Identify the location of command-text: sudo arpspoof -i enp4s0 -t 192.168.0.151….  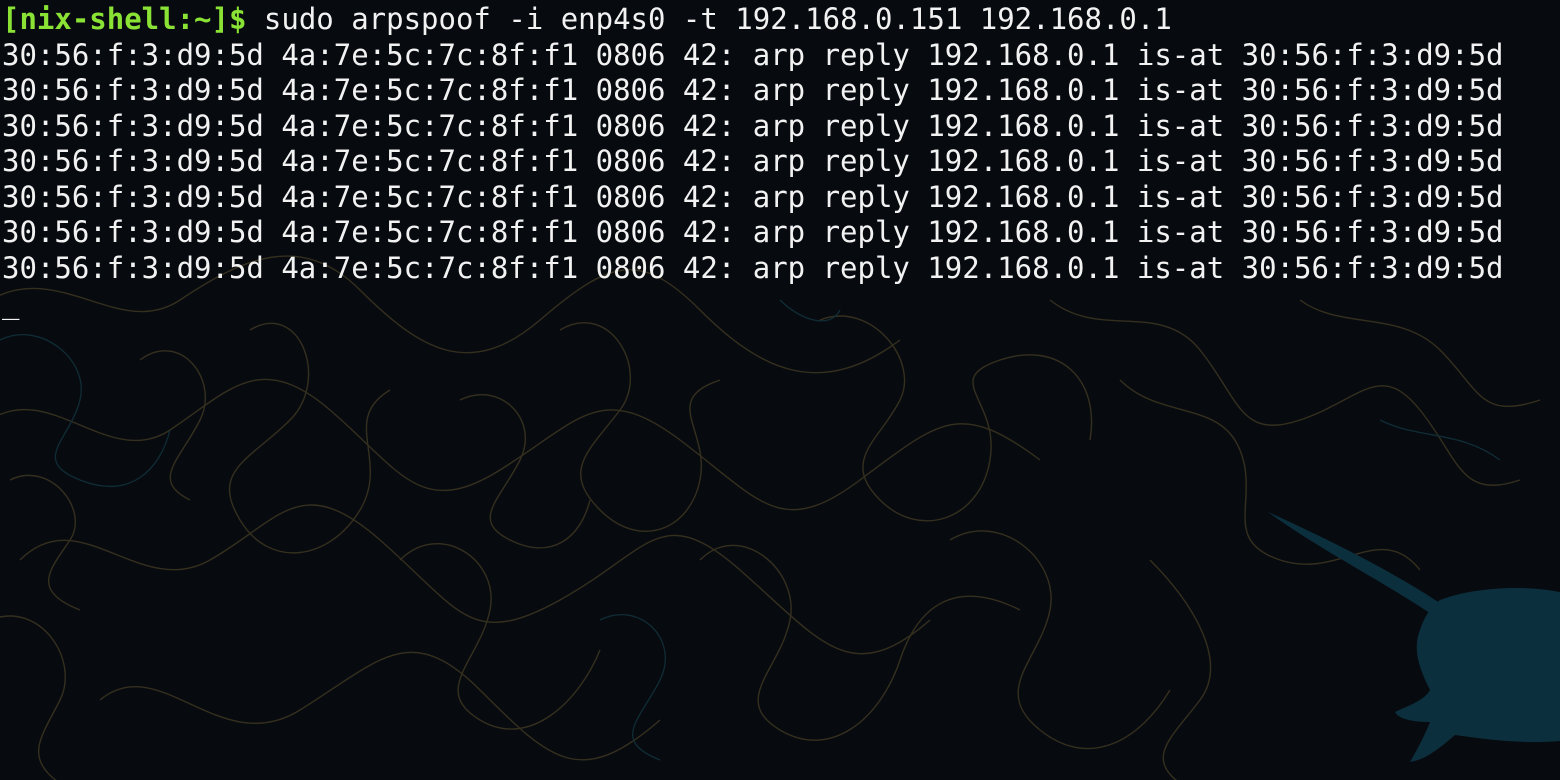
(717, 19).